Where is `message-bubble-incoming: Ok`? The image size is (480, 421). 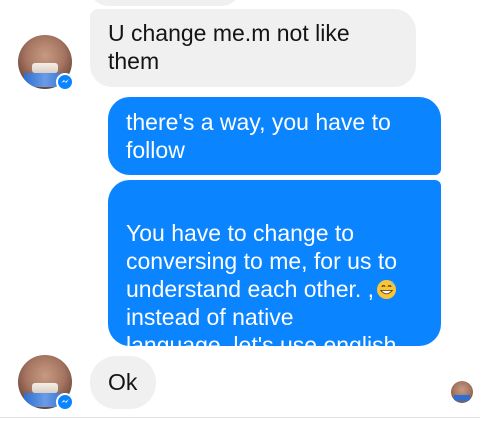
message-bubble-incoming: Ok is located at coordinates (123, 382).